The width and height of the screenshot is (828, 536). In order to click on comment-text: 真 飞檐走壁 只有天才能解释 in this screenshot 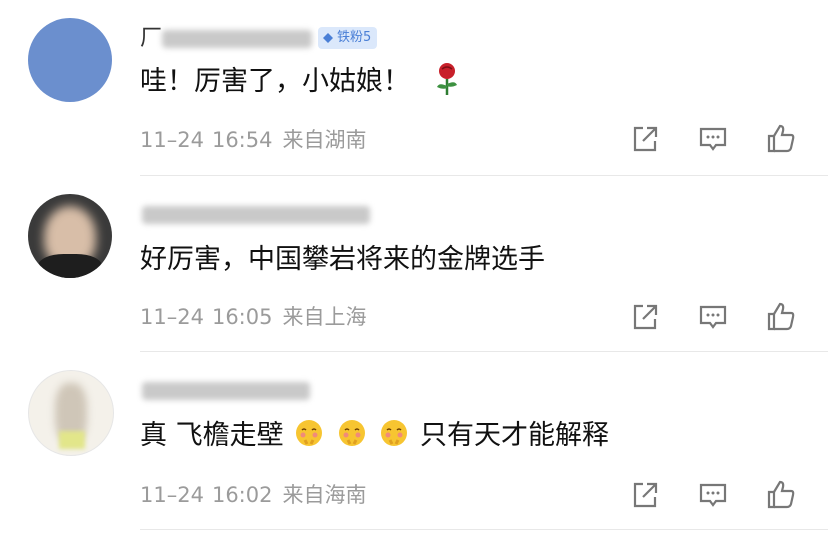, I will do `click(374, 435)`.